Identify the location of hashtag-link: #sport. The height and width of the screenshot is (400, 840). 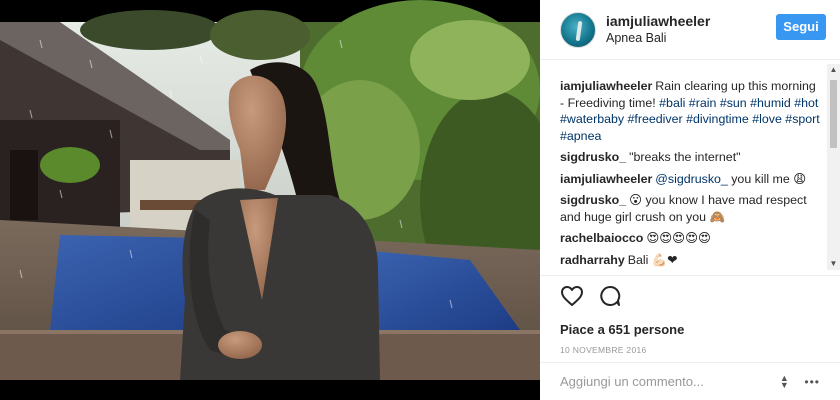
(802, 119).